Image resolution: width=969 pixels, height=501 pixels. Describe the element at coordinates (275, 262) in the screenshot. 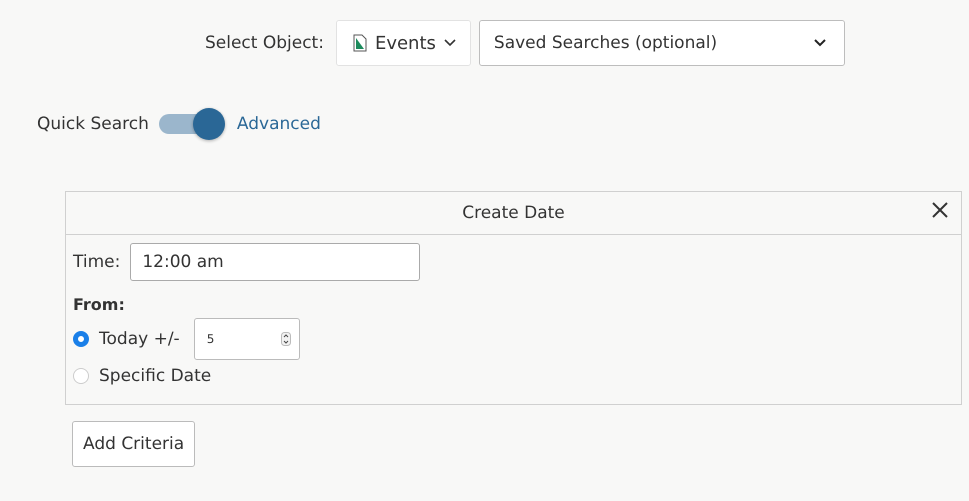

I see `time-field: 12:00 am` at that location.